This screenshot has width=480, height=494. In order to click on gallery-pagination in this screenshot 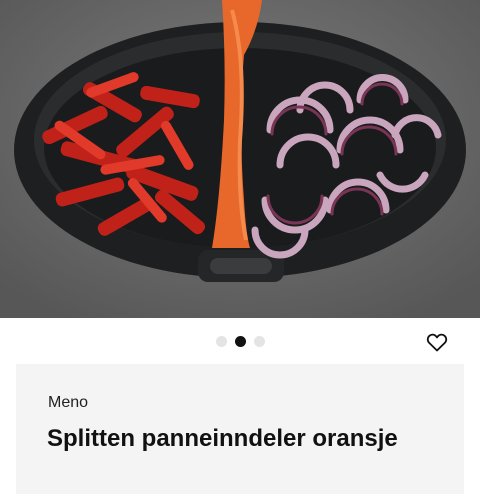, I will do `click(240, 342)`.